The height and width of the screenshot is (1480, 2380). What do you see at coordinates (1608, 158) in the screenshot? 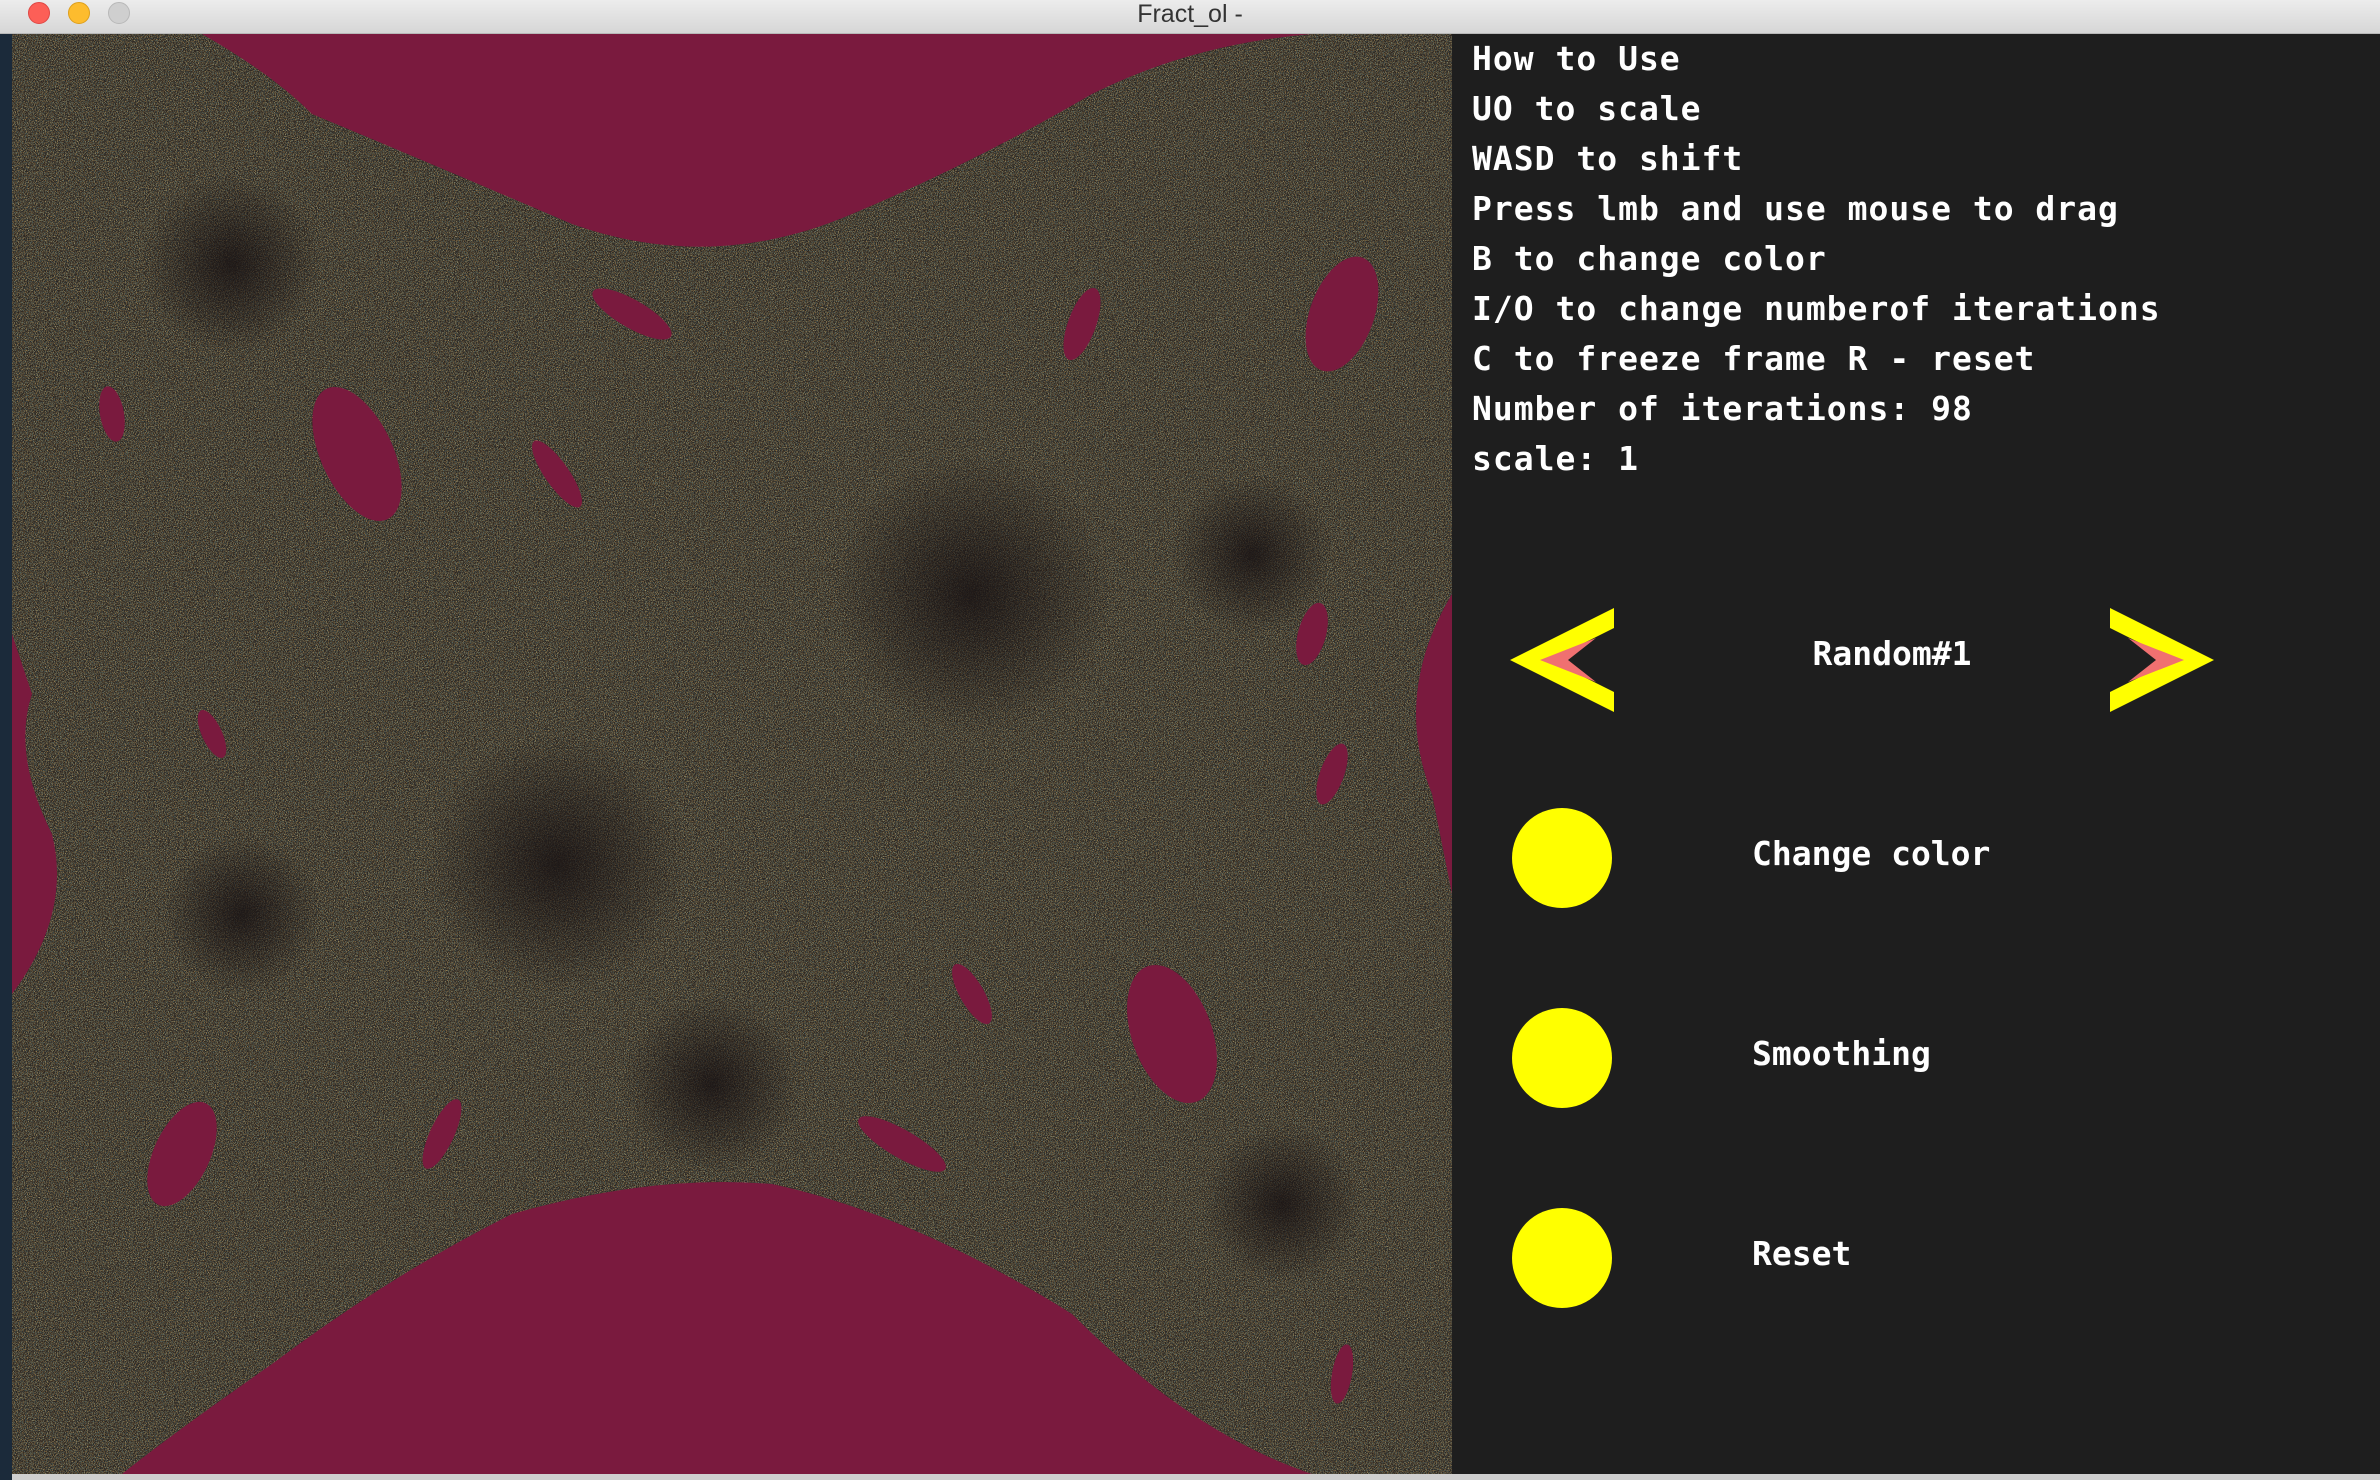
I see `help-line-shift: WASD to shift` at bounding box center [1608, 158].